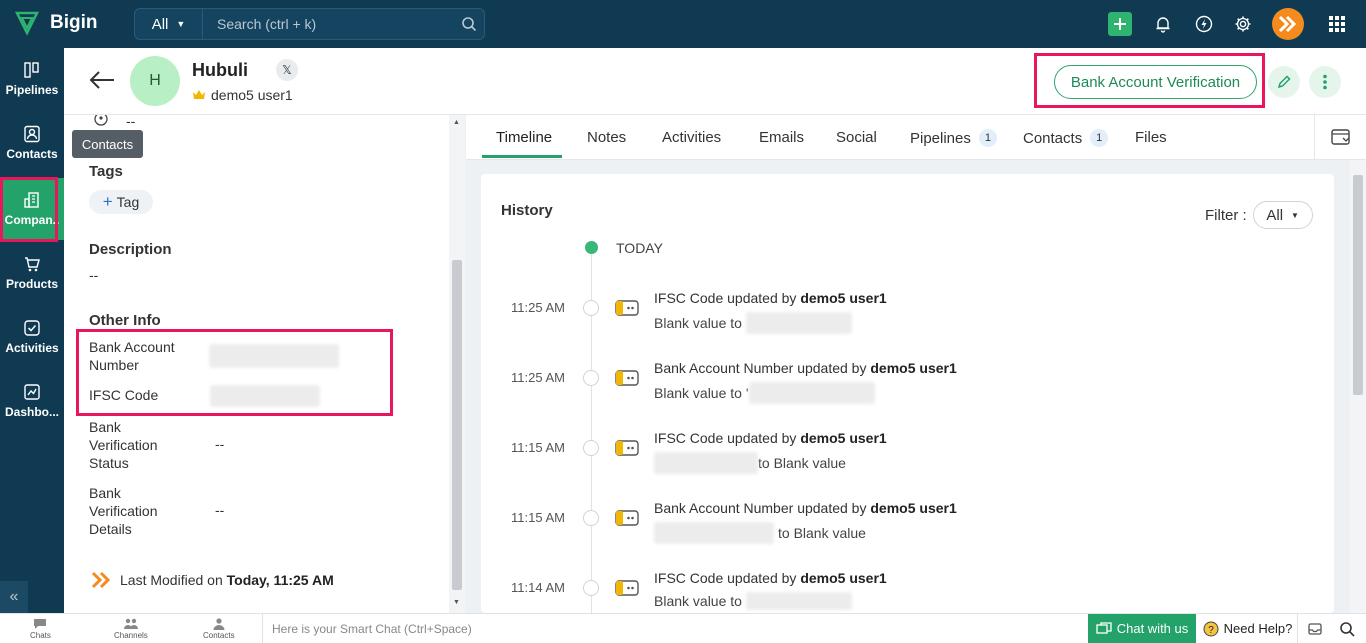  What do you see at coordinates (131, 629) in the screenshot?
I see `footer-channels: Channels` at bounding box center [131, 629].